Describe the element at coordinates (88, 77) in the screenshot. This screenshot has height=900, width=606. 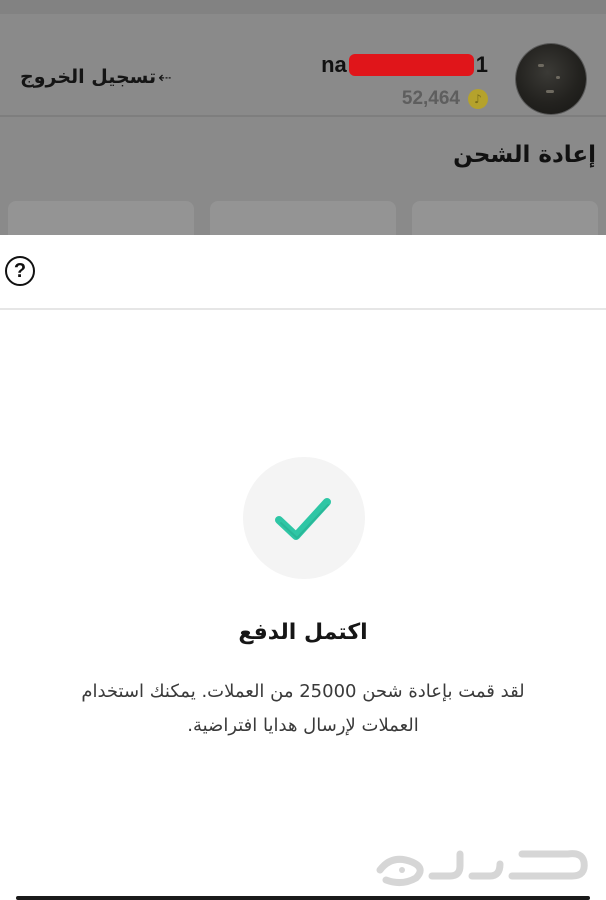
I see `logout-label: تسجيل الخروج` at that location.